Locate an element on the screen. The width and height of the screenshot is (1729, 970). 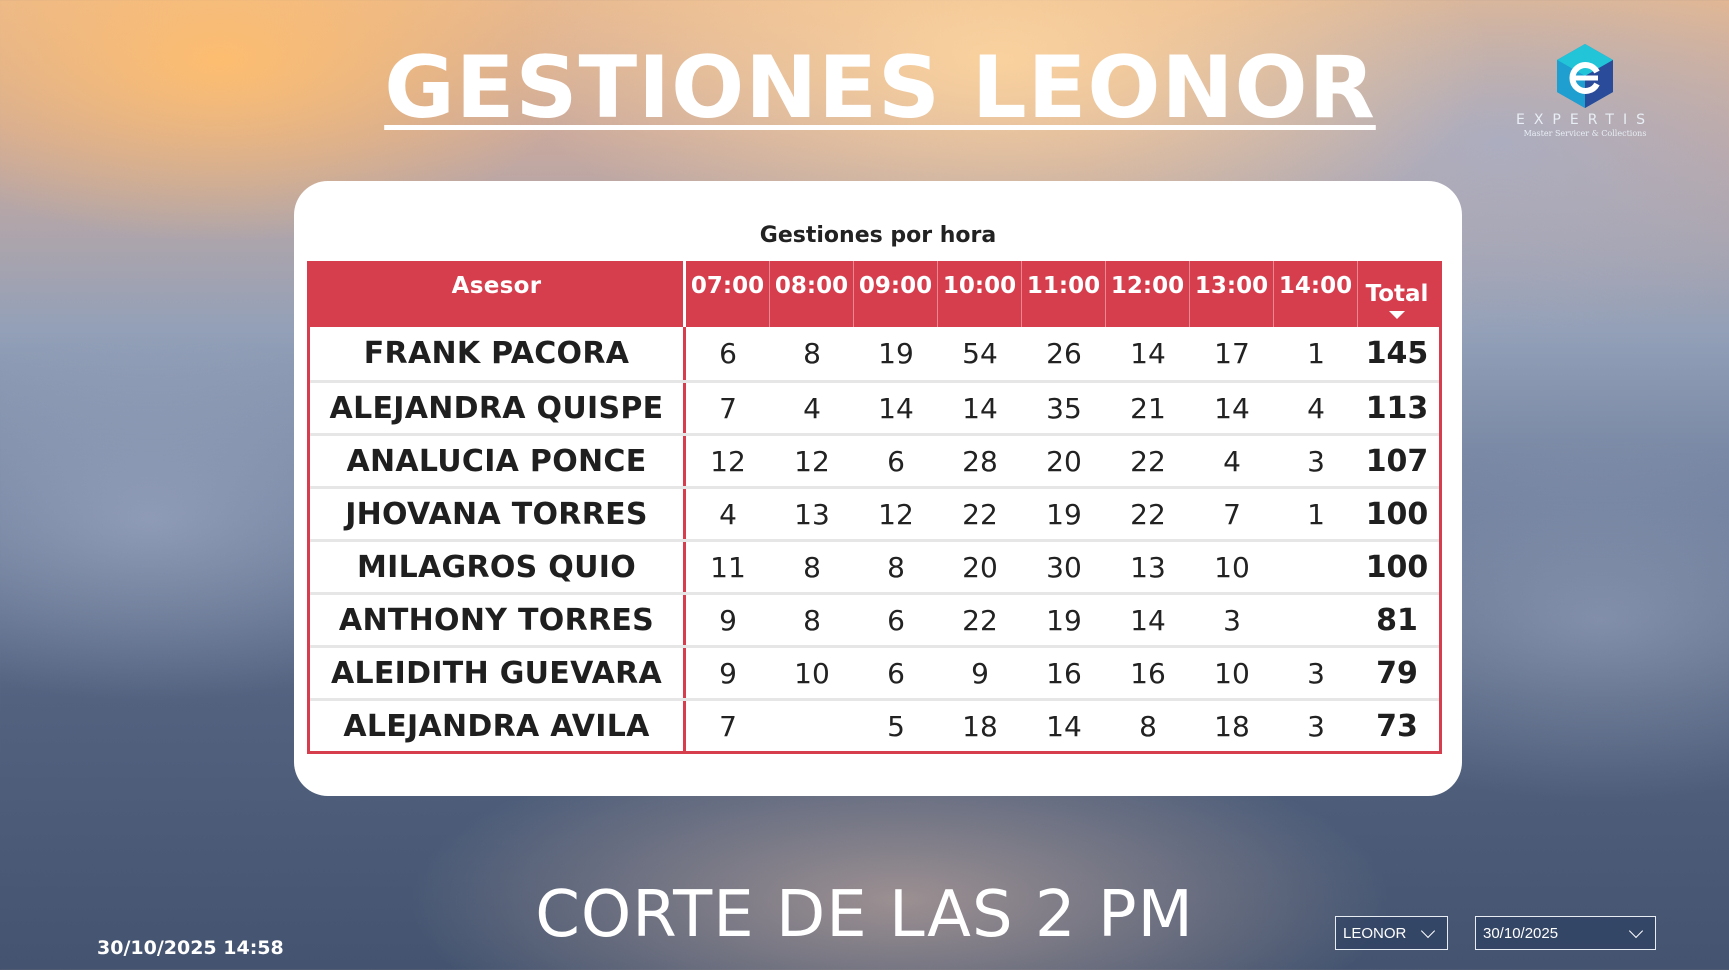
table-row: ANTHONY TORRES 9 8 6 22 19 14 3 81 is located at coordinates (874, 618).